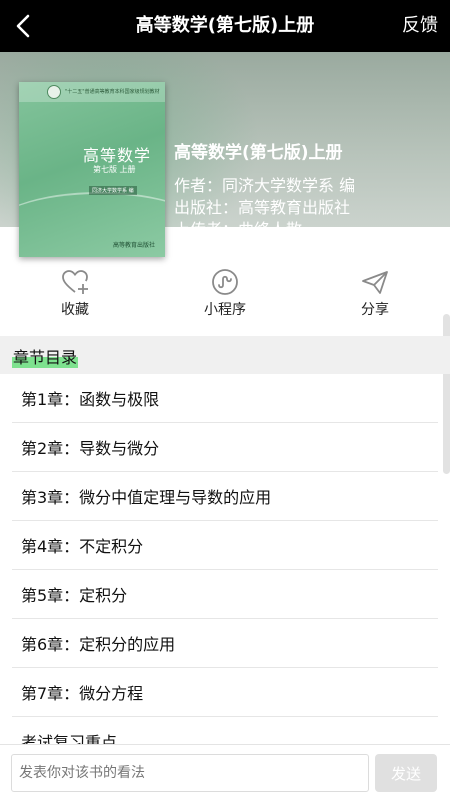 The height and width of the screenshot is (800, 450). I want to click on cover-edition: 第七版 上册, so click(114, 169).